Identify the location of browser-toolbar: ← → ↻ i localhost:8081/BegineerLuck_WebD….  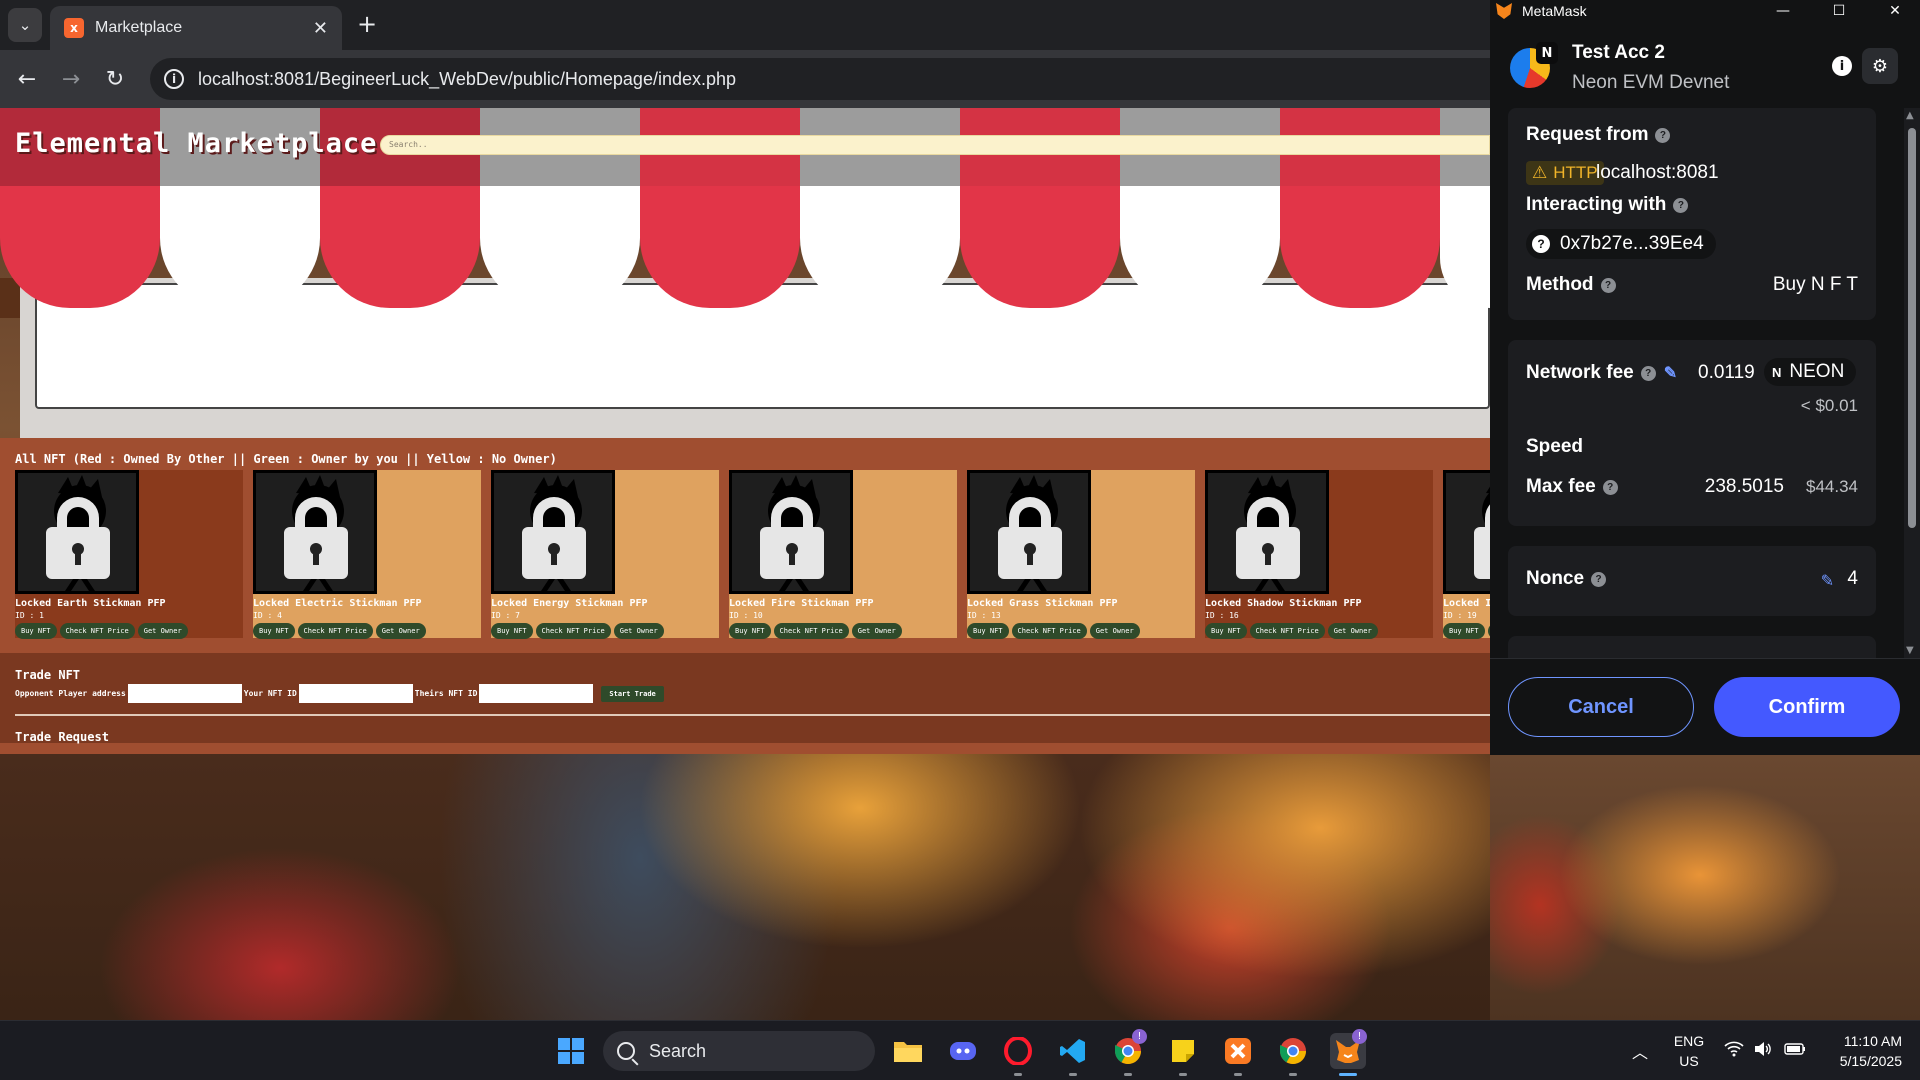
(745, 79).